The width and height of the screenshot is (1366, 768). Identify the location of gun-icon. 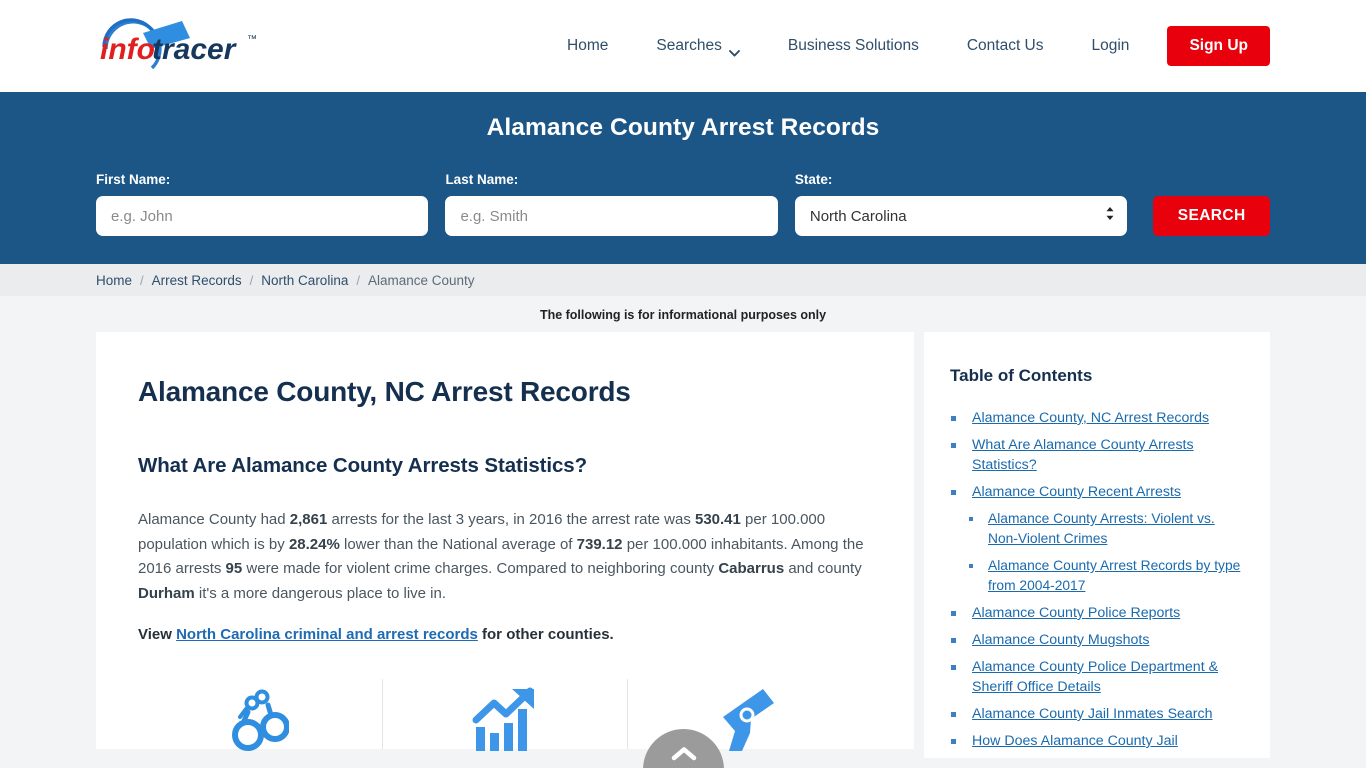
(750, 721).